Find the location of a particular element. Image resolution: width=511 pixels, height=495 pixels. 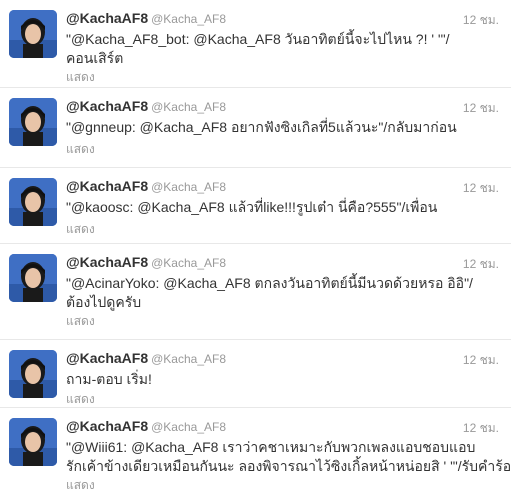

tweet-text-line: ต้องไปดูครับ is located at coordinates (104, 302).